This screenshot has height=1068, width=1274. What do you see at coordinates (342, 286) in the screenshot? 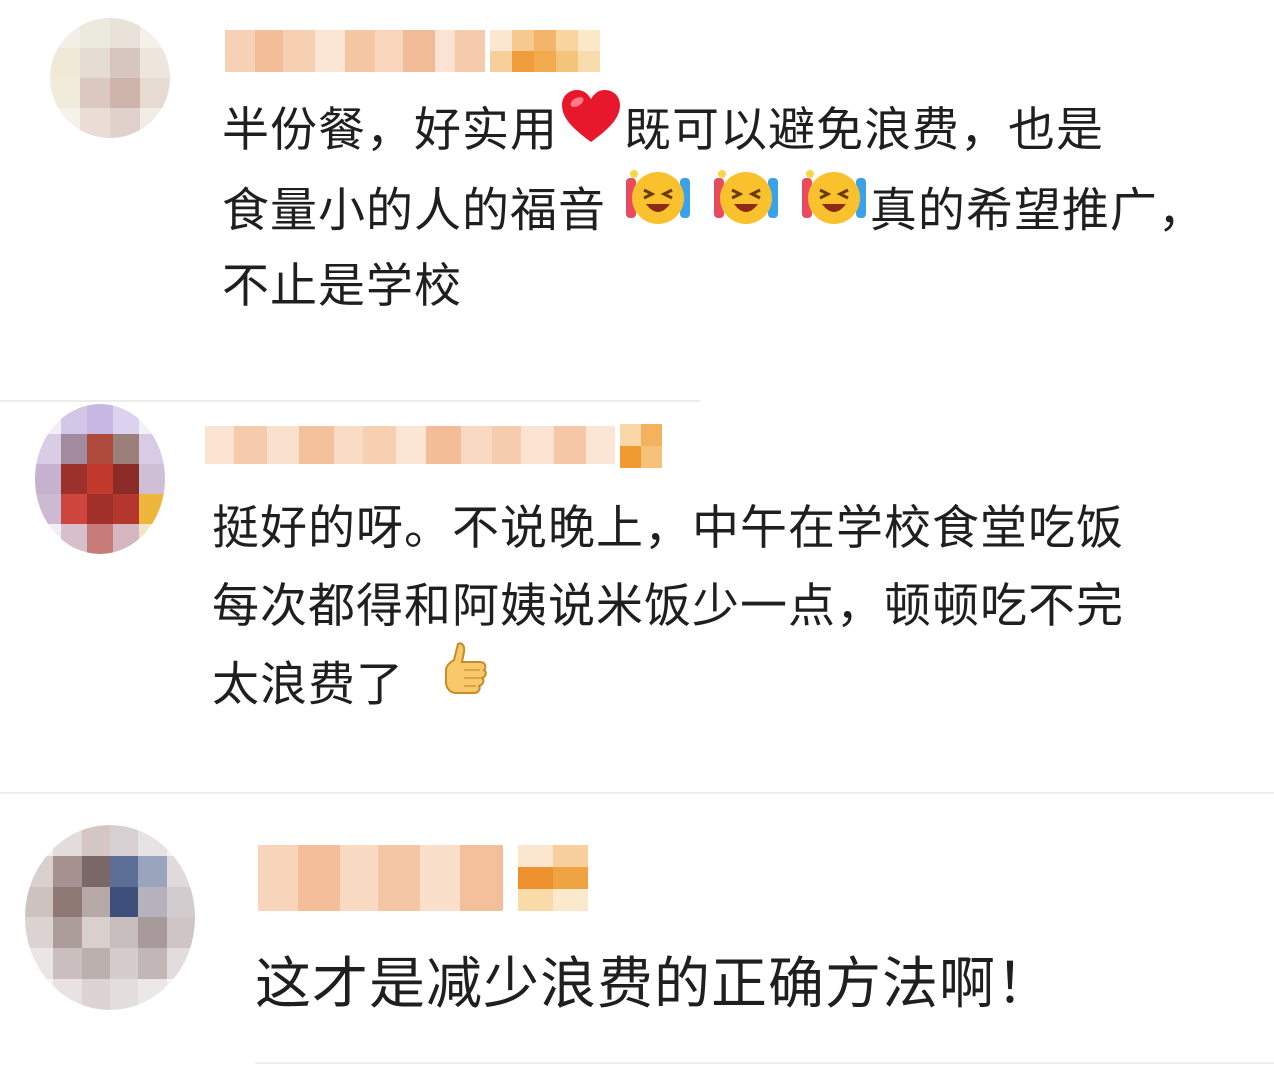
I see `comment-line: 不止是学校` at bounding box center [342, 286].